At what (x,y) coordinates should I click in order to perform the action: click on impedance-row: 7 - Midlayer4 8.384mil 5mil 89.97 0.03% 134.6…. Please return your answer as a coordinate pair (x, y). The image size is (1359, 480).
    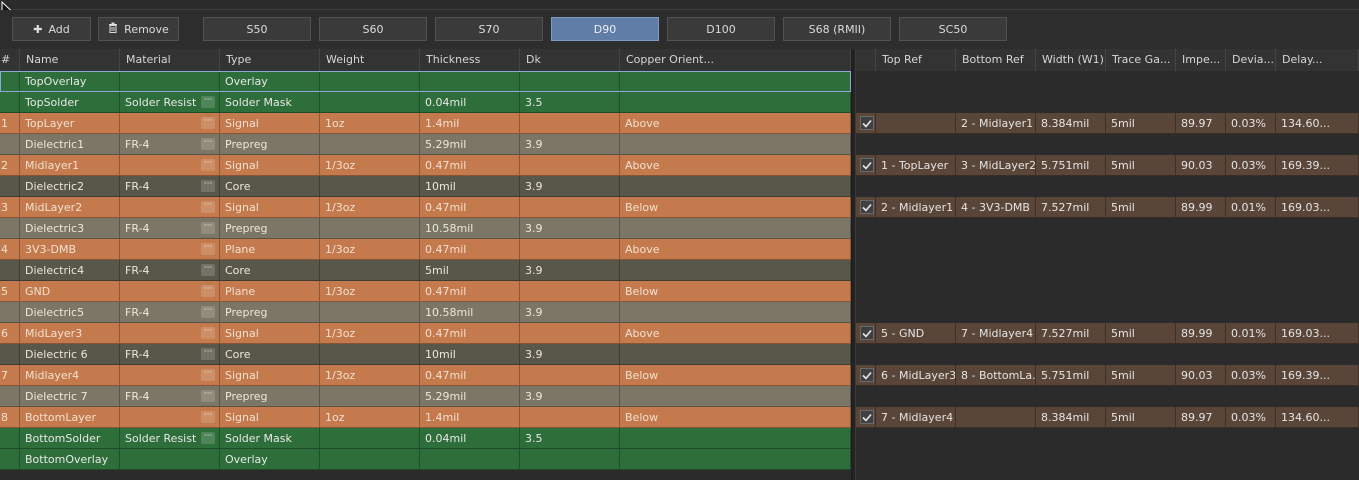
    Looking at the image, I should click on (1107, 417).